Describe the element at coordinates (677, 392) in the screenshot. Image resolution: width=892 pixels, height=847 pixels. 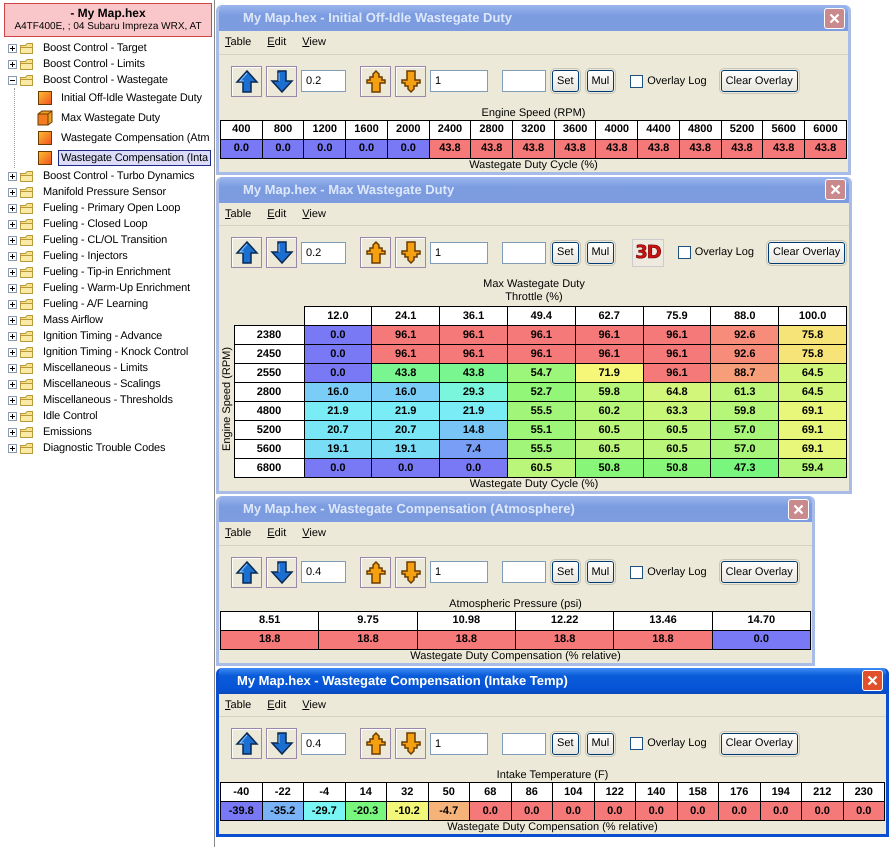
I see `value-cell: 64.8` at that location.